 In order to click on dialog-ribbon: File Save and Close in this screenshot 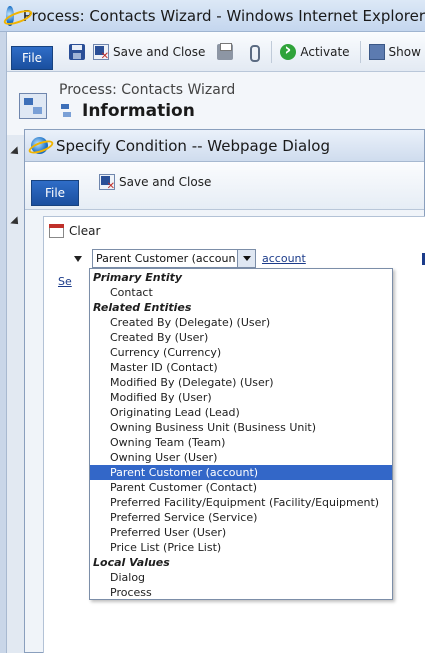, I will do `click(224, 186)`.